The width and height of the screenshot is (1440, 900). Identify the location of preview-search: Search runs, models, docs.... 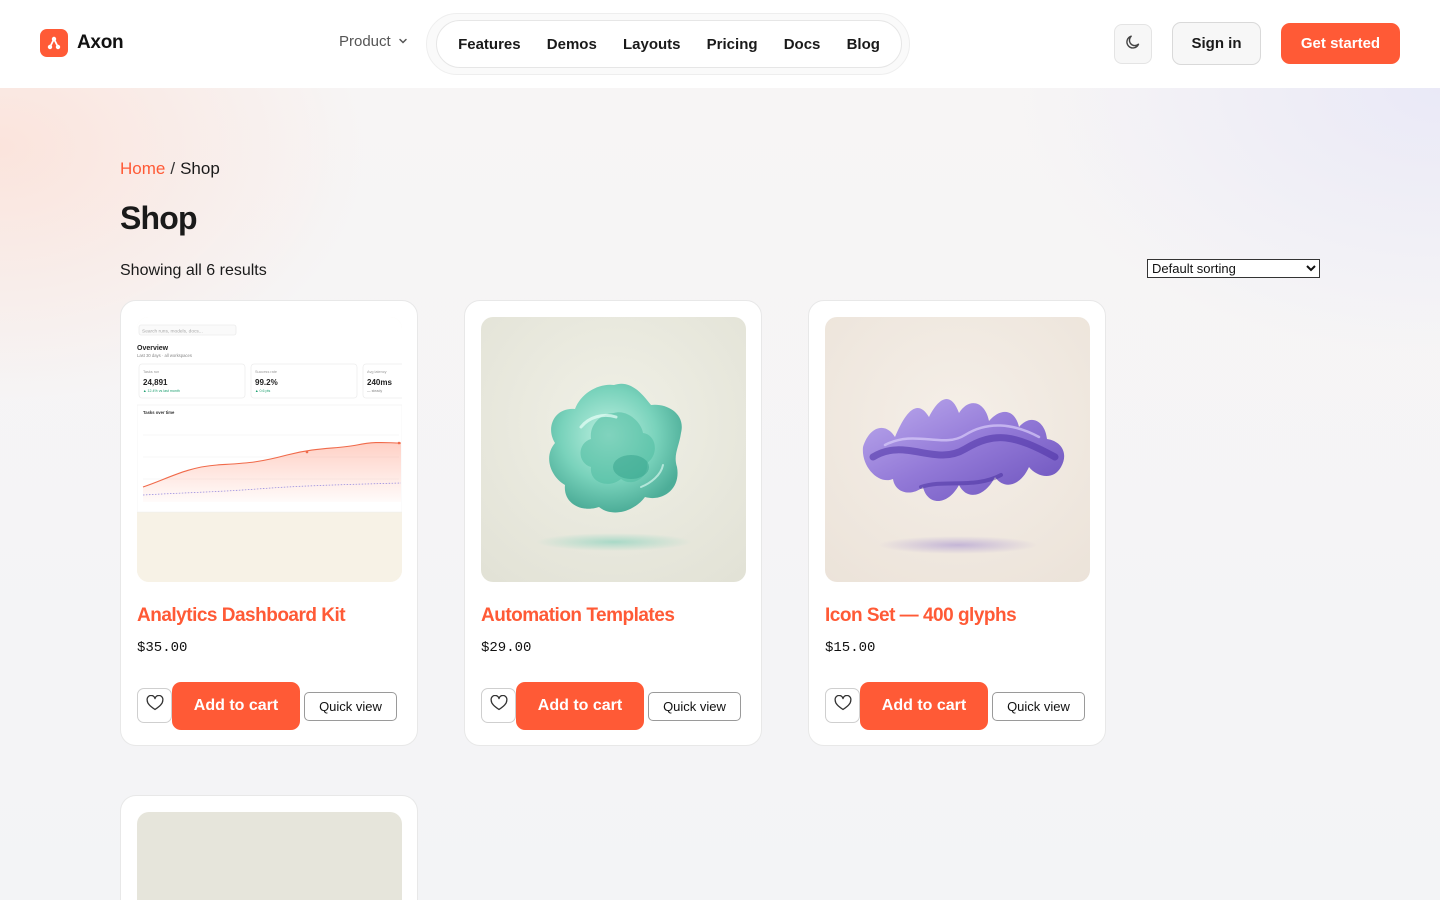
(172, 332).